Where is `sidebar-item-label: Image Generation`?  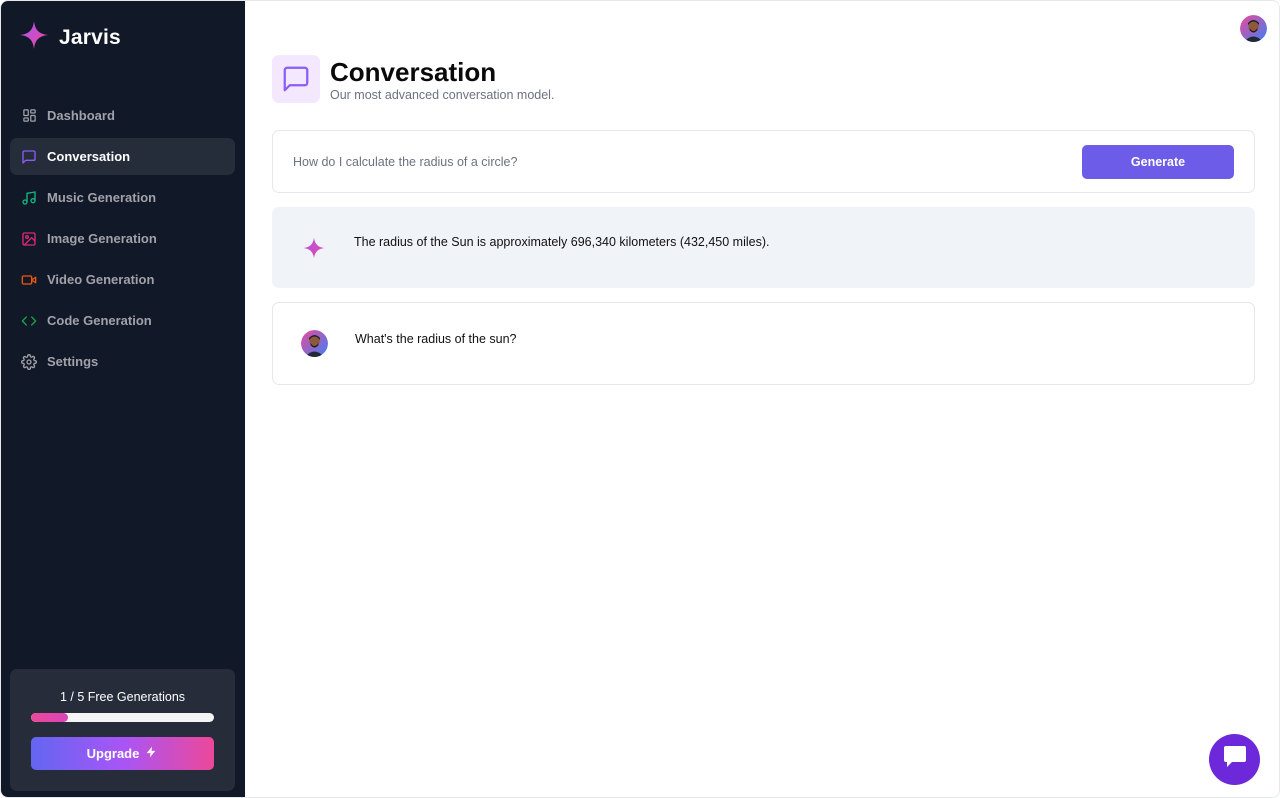
sidebar-item-label: Image Generation is located at coordinates (102, 238).